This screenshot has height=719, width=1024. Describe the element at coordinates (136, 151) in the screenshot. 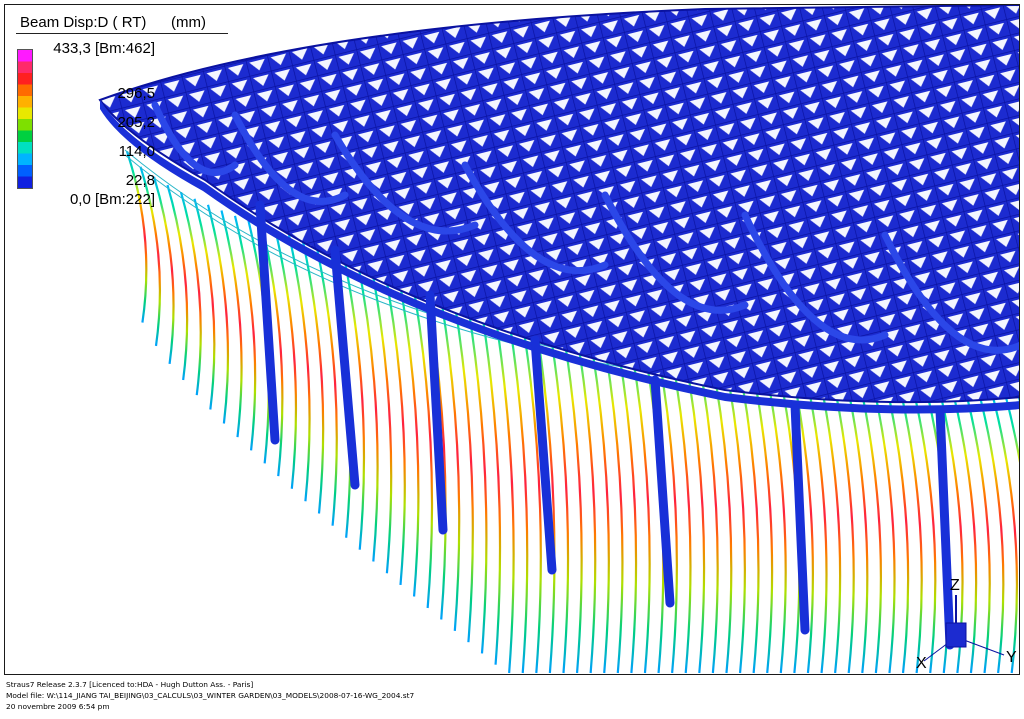

I see `legend-tick: 114,0` at that location.